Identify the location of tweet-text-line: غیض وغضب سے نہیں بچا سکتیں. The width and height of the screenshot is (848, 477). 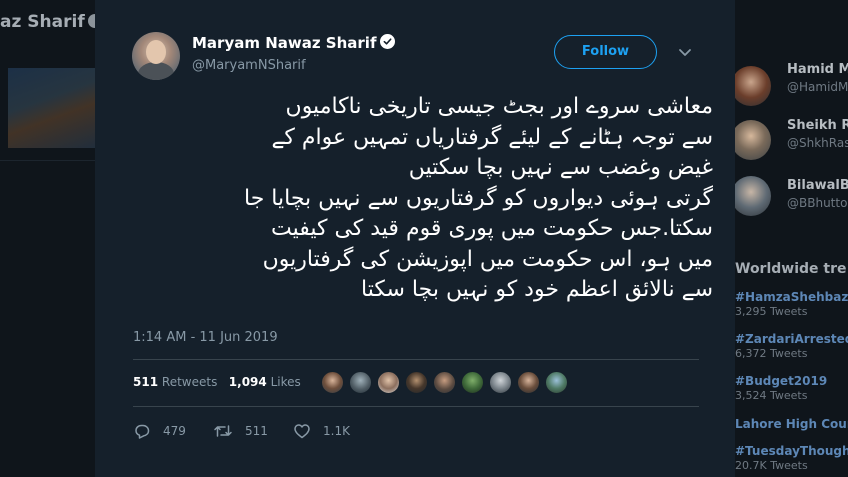
(560, 167).